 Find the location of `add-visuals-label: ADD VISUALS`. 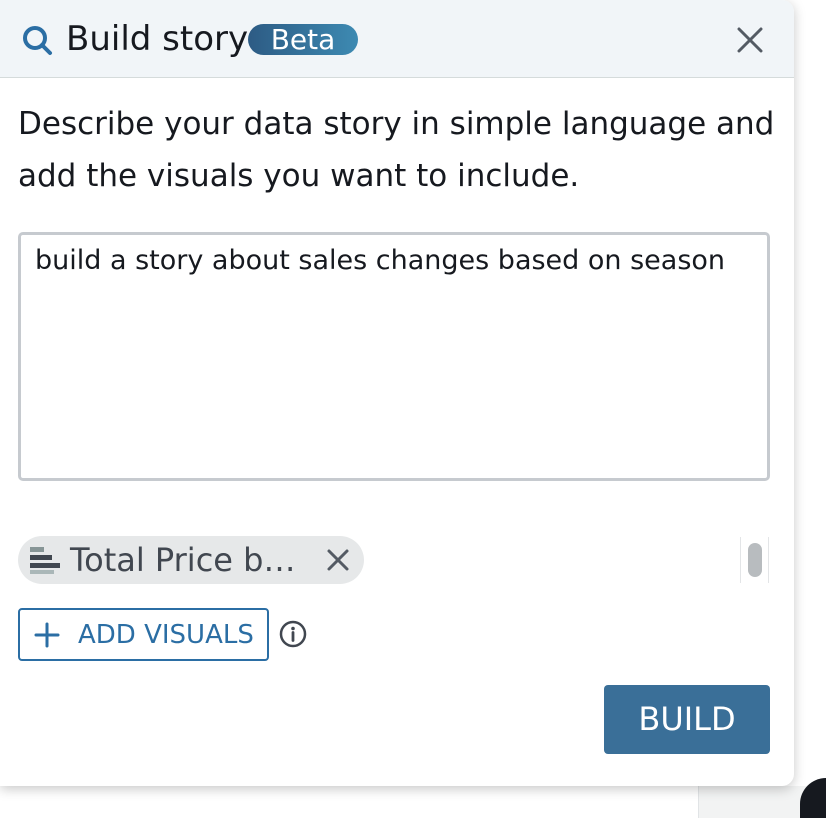

add-visuals-label: ADD VISUALS is located at coordinates (166, 635).